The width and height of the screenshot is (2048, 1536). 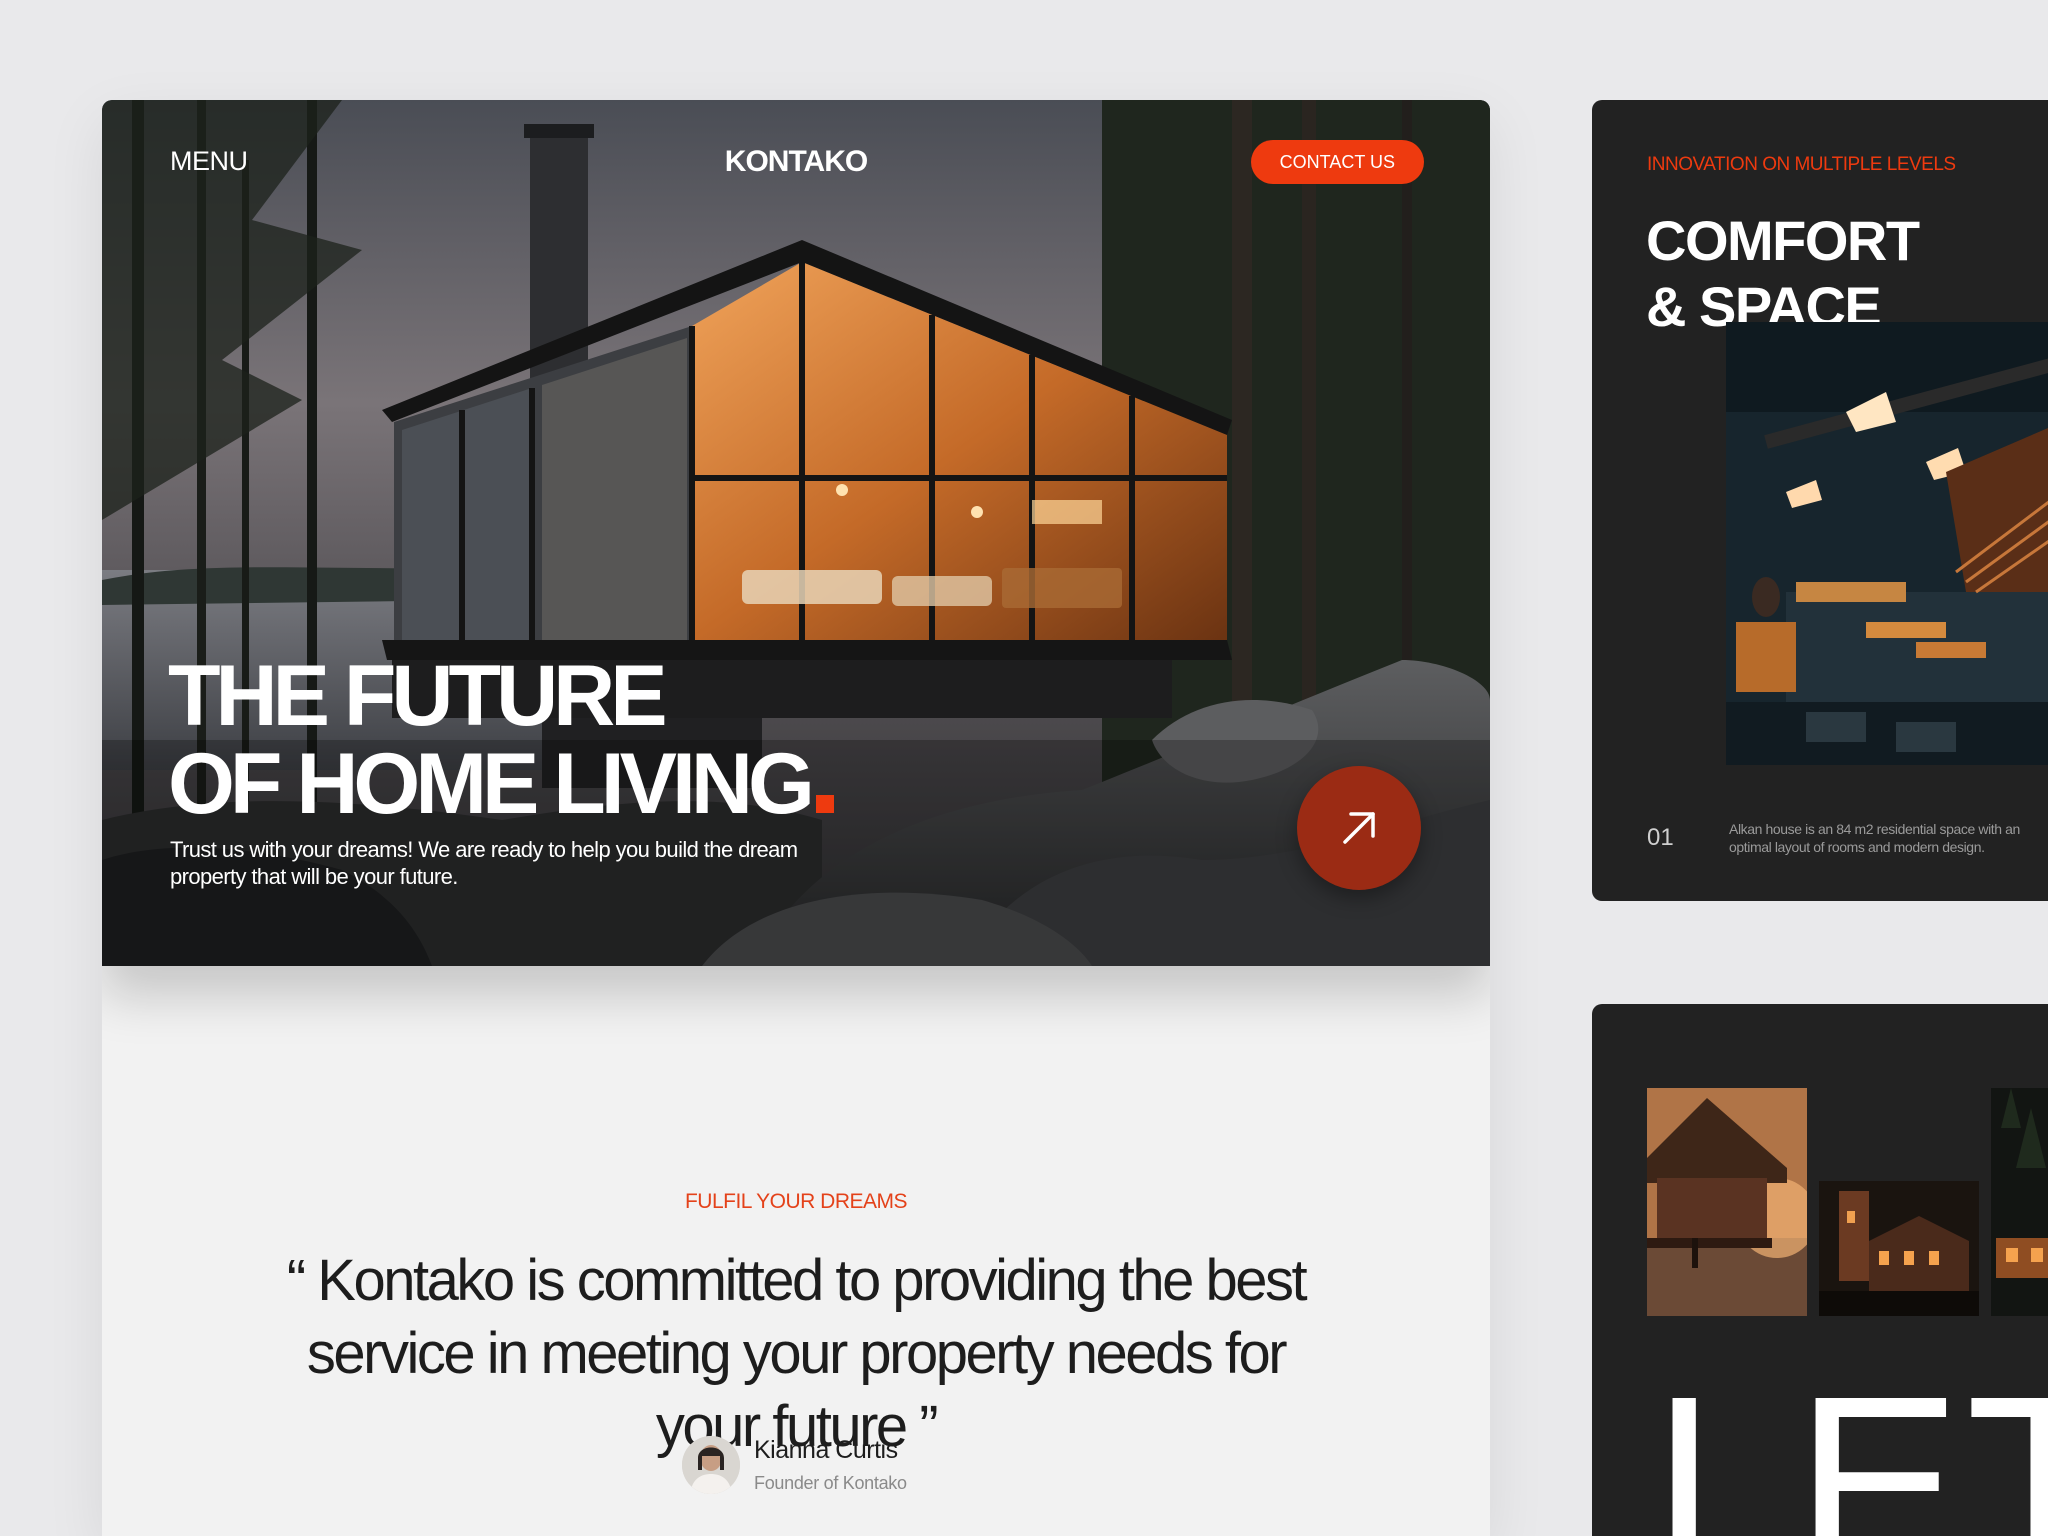 I want to click on accent-square, so click(x=824, y=804).